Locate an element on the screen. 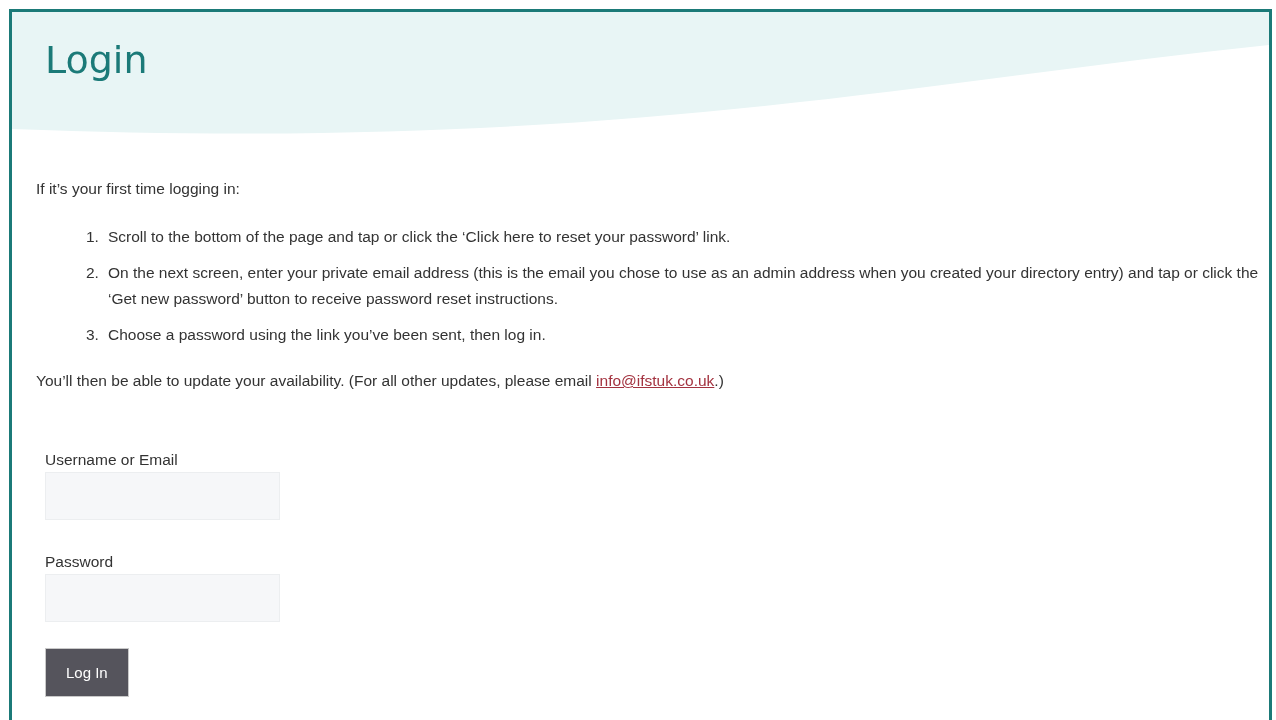 This screenshot has width=1276, height=720. email-link: info@ifstuk.co.uk is located at coordinates (655, 380).